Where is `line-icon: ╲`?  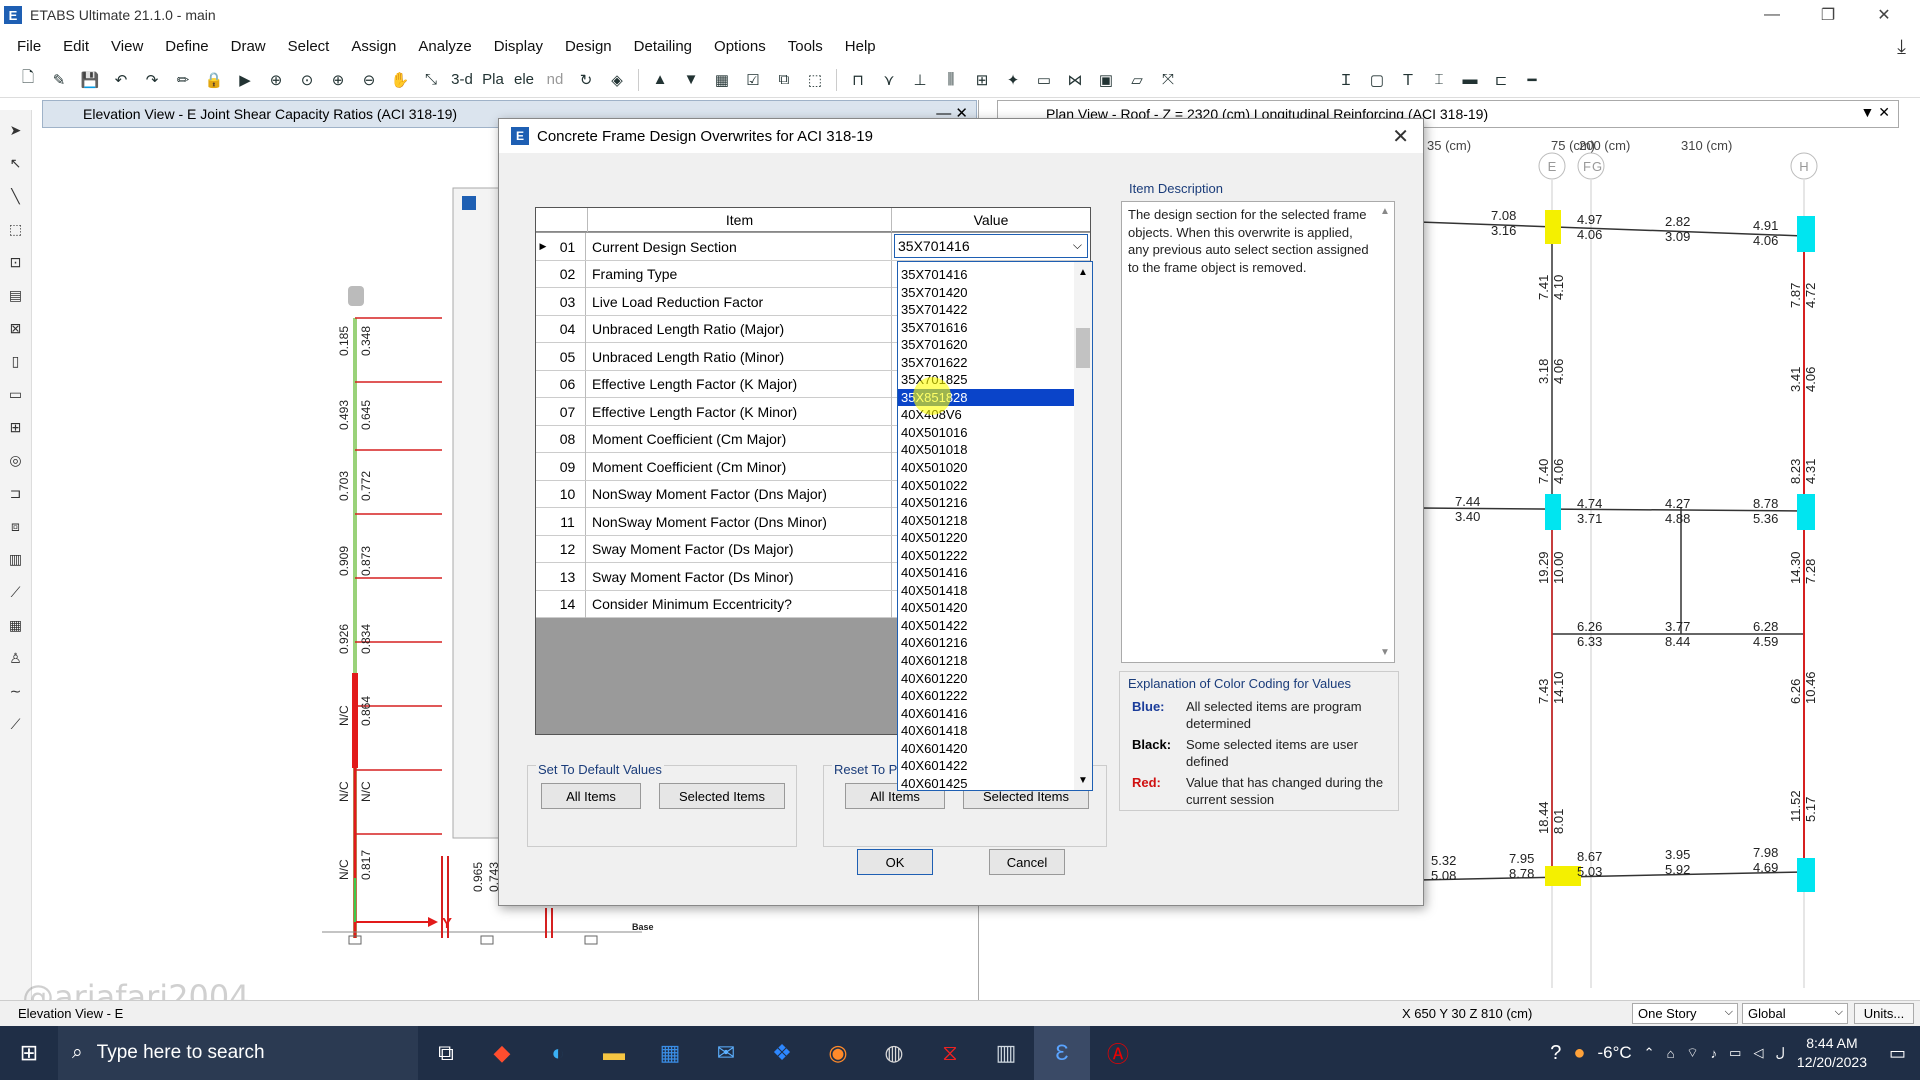 line-icon: ╲ is located at coordinates (16, 196).